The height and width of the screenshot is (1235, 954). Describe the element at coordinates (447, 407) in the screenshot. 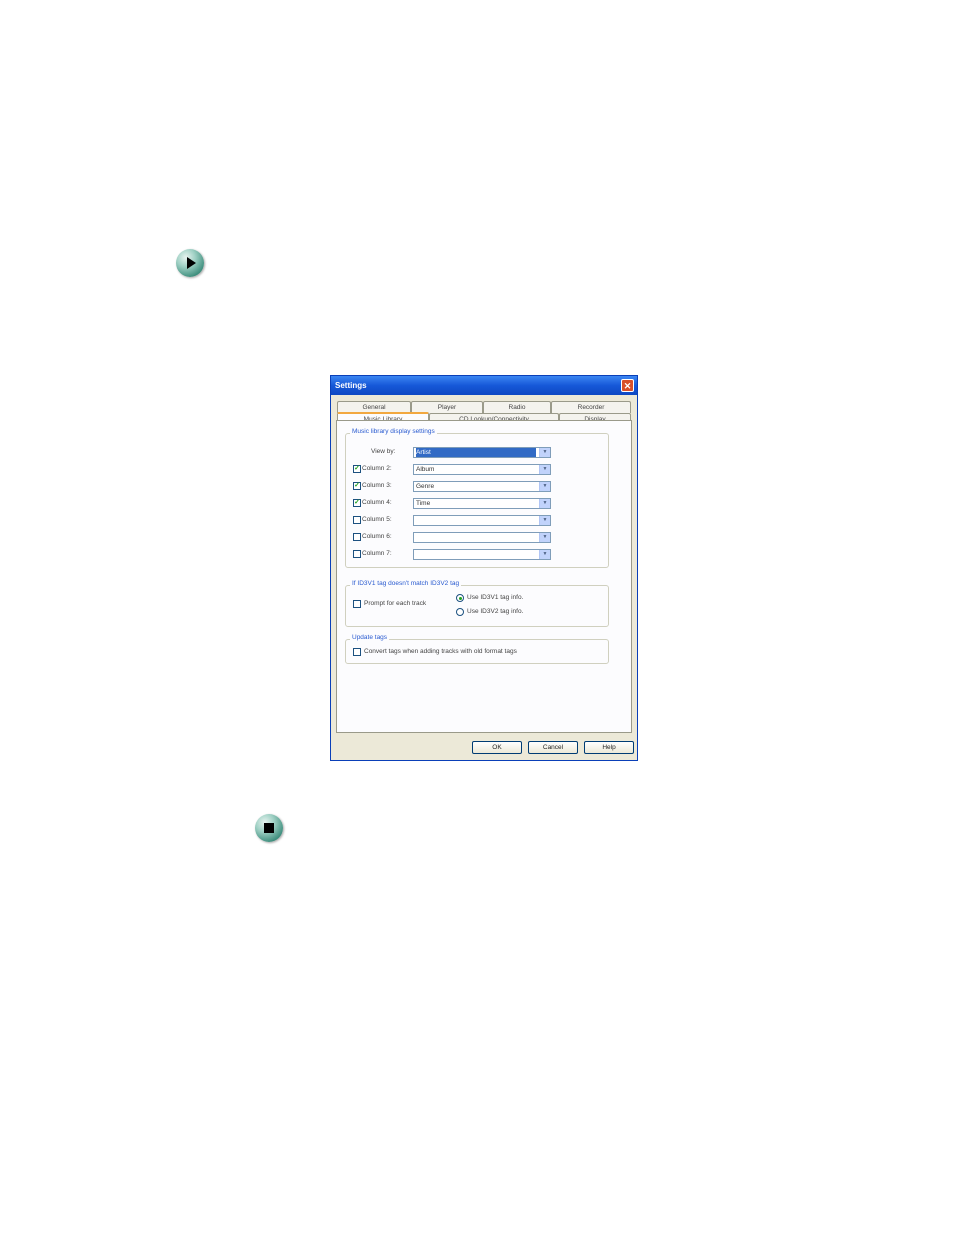

I see `tab-label: Player` at that location.